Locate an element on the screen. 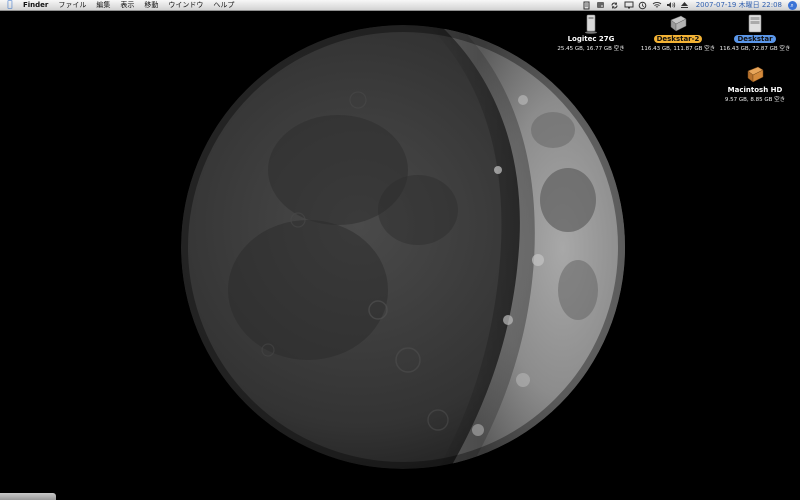 Image resolution: width=800 pixels, height=500 pixels. desktop-icon-deskstar-2: Deskstar-2 116.43 GB, 111.87 GB 空き is located at coordinates (678, 33).